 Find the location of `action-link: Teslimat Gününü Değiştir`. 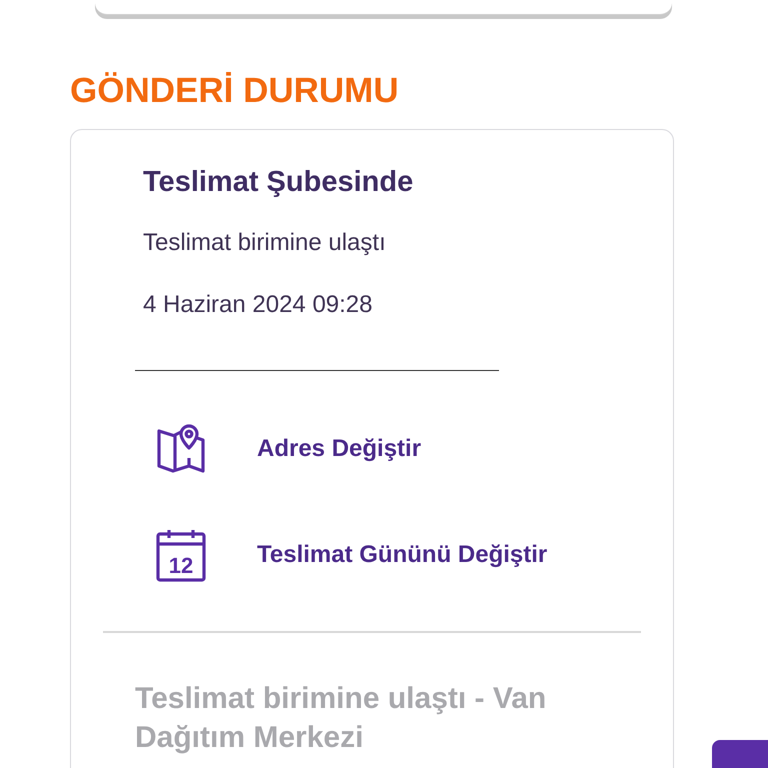

action-link: Teslimat Gününü Değiştir is located at coordinates (402, 555).